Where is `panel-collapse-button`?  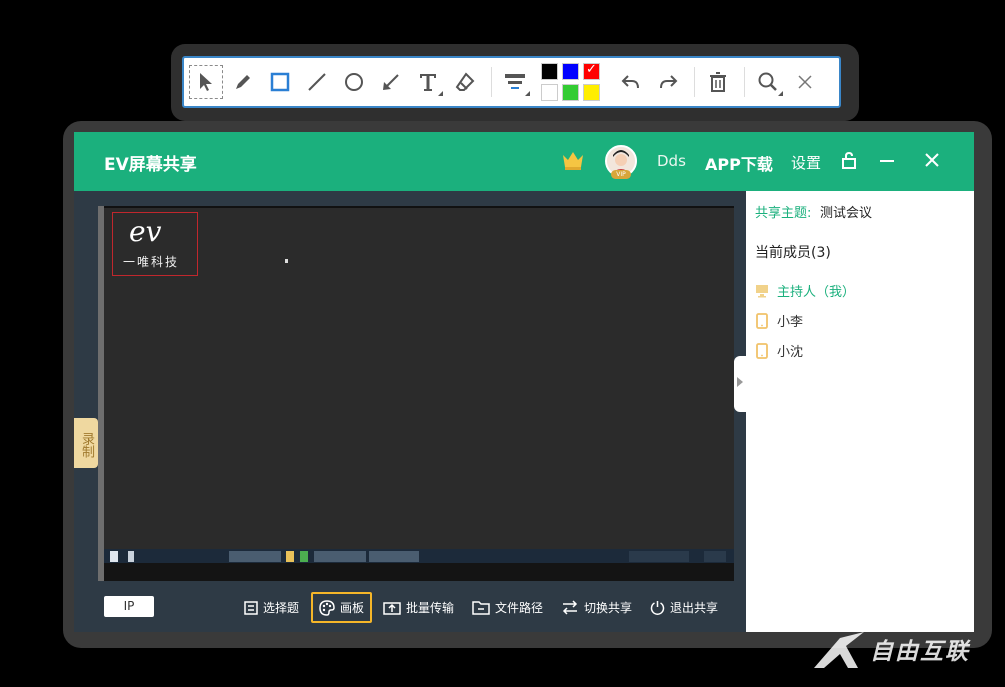
panel-collapse-button is located at coordinates (741, 384).